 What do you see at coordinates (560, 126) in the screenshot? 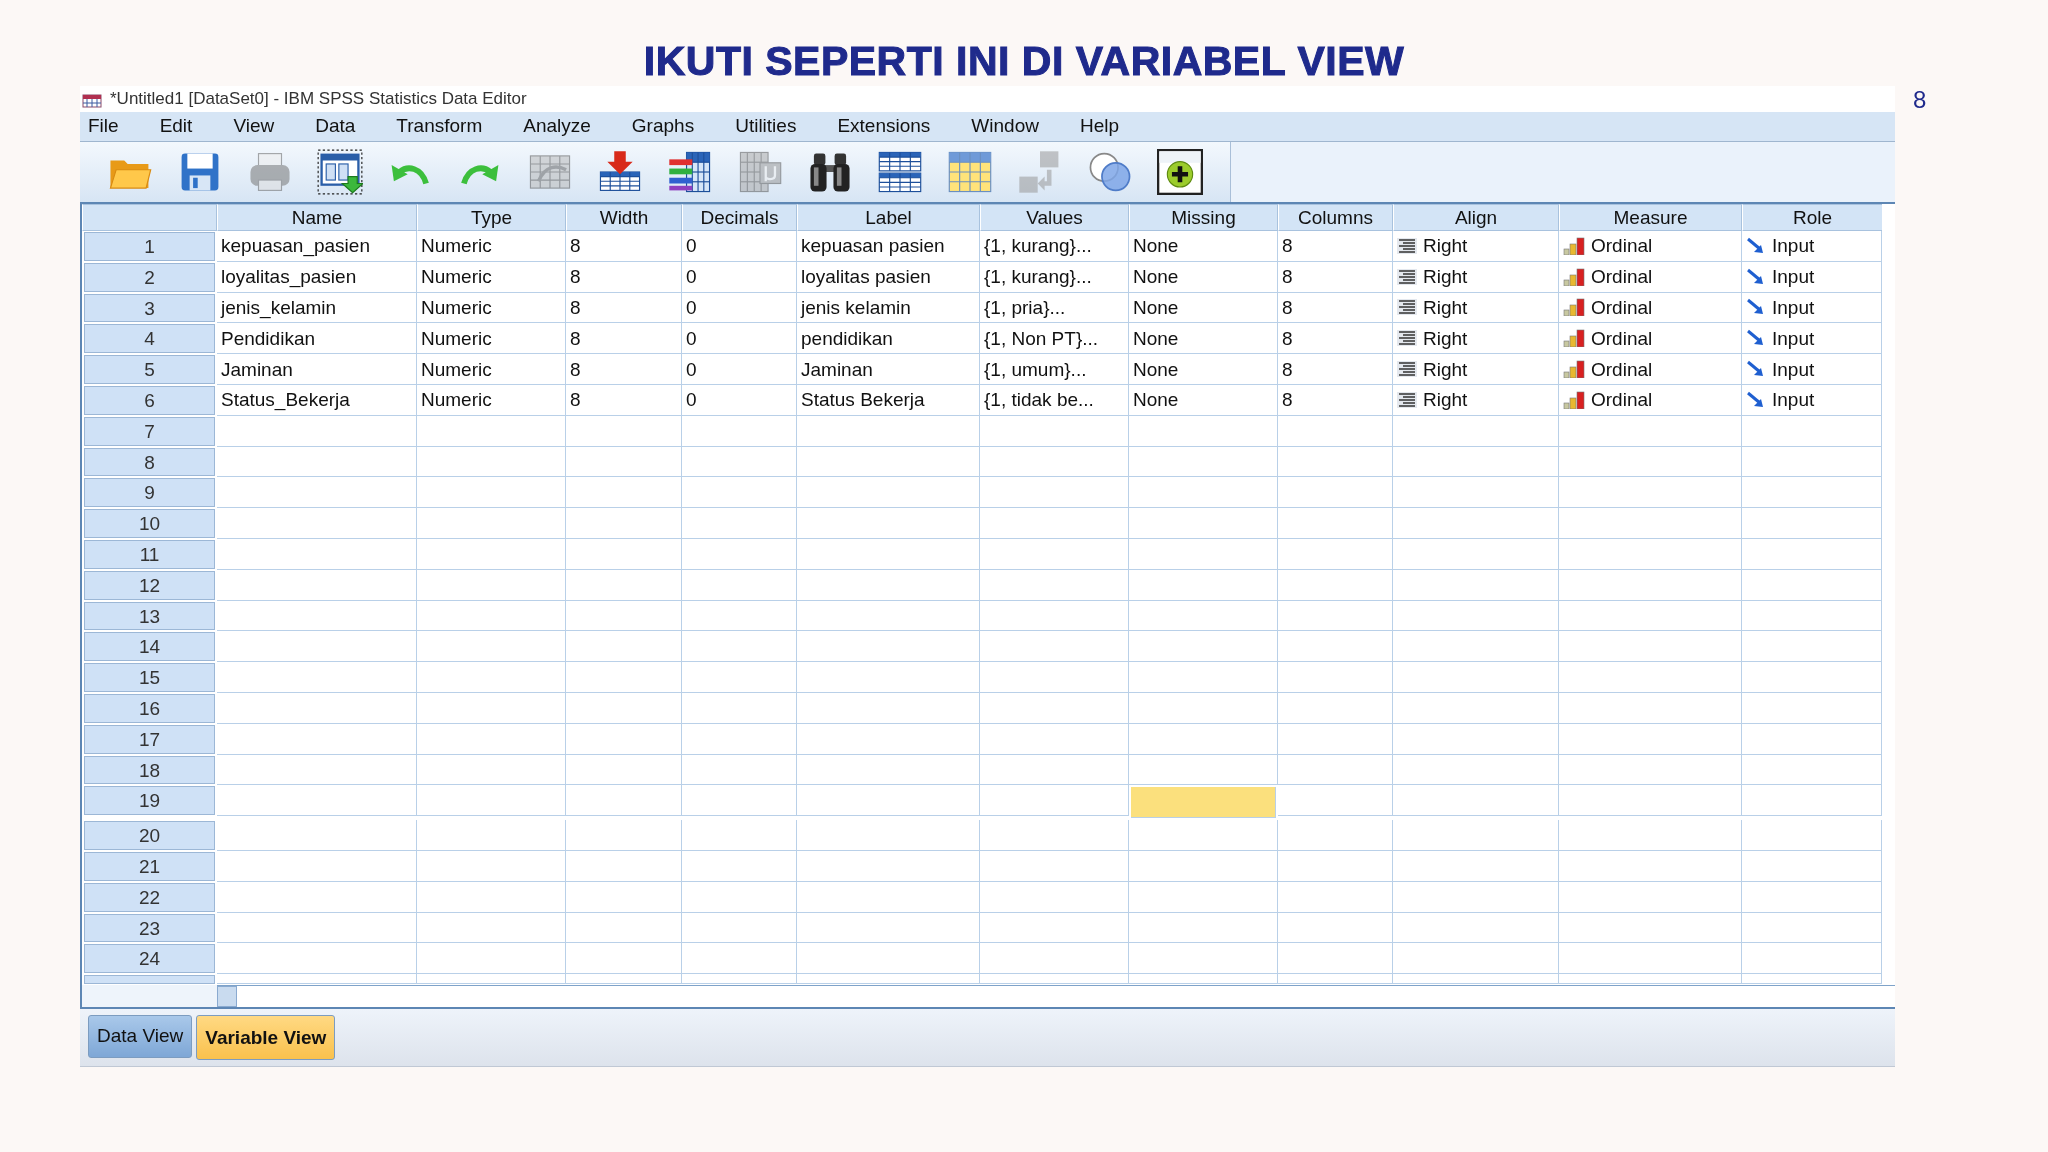
I see `menu-item: Analyze` at bounding box center [560, 126].